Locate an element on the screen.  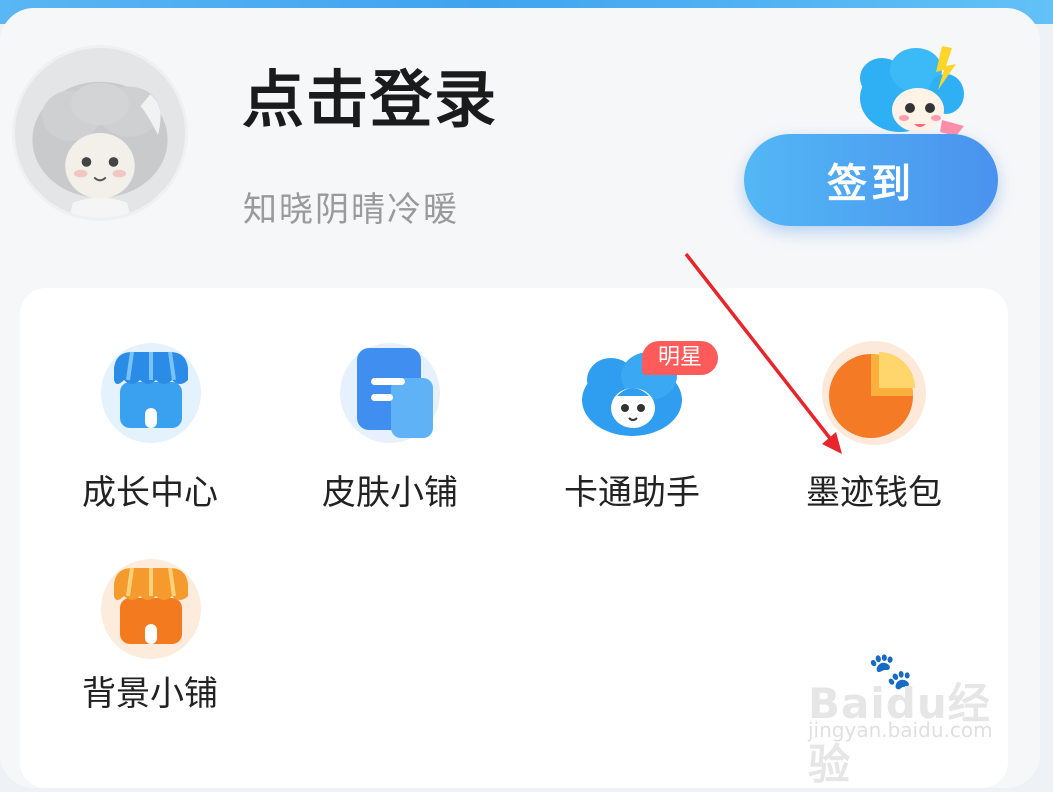
login-title: 点击登录 is located at coordinates (370, 100).